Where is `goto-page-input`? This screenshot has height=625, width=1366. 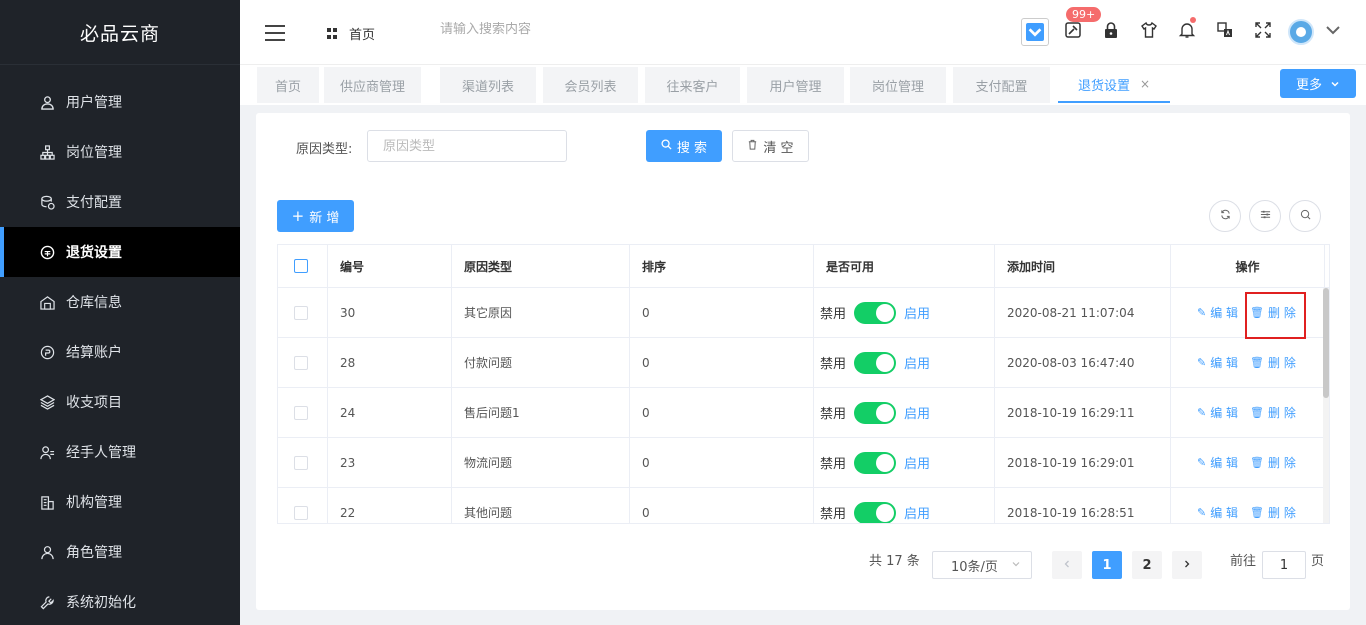
goto-page-input is located at coordinates (1284, 565).